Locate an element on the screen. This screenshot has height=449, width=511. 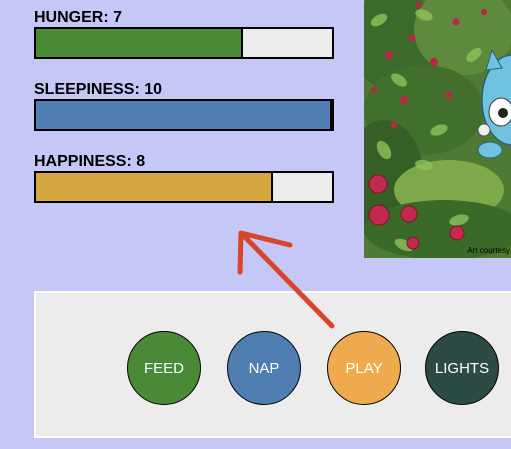
hunger-bar is located at coordinates (184, 43).